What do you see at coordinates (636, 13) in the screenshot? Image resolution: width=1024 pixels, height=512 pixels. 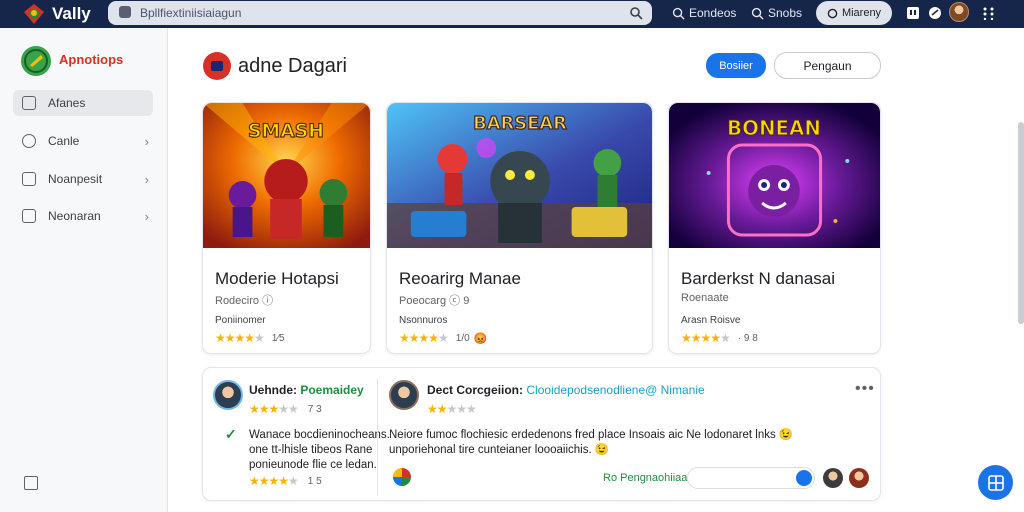 I see `search-icon` at bounding box center [636, 13].